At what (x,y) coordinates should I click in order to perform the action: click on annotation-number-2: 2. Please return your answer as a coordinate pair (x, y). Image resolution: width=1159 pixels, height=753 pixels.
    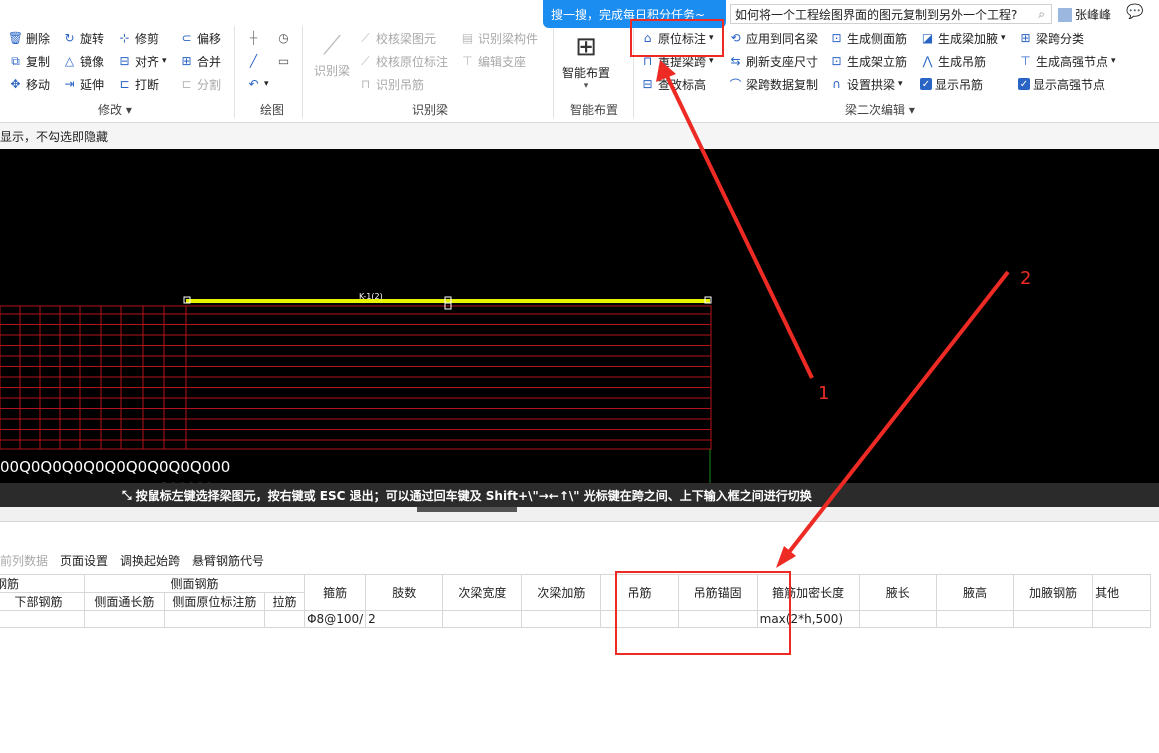
    Looking at the image, I should click on (1026, 278).